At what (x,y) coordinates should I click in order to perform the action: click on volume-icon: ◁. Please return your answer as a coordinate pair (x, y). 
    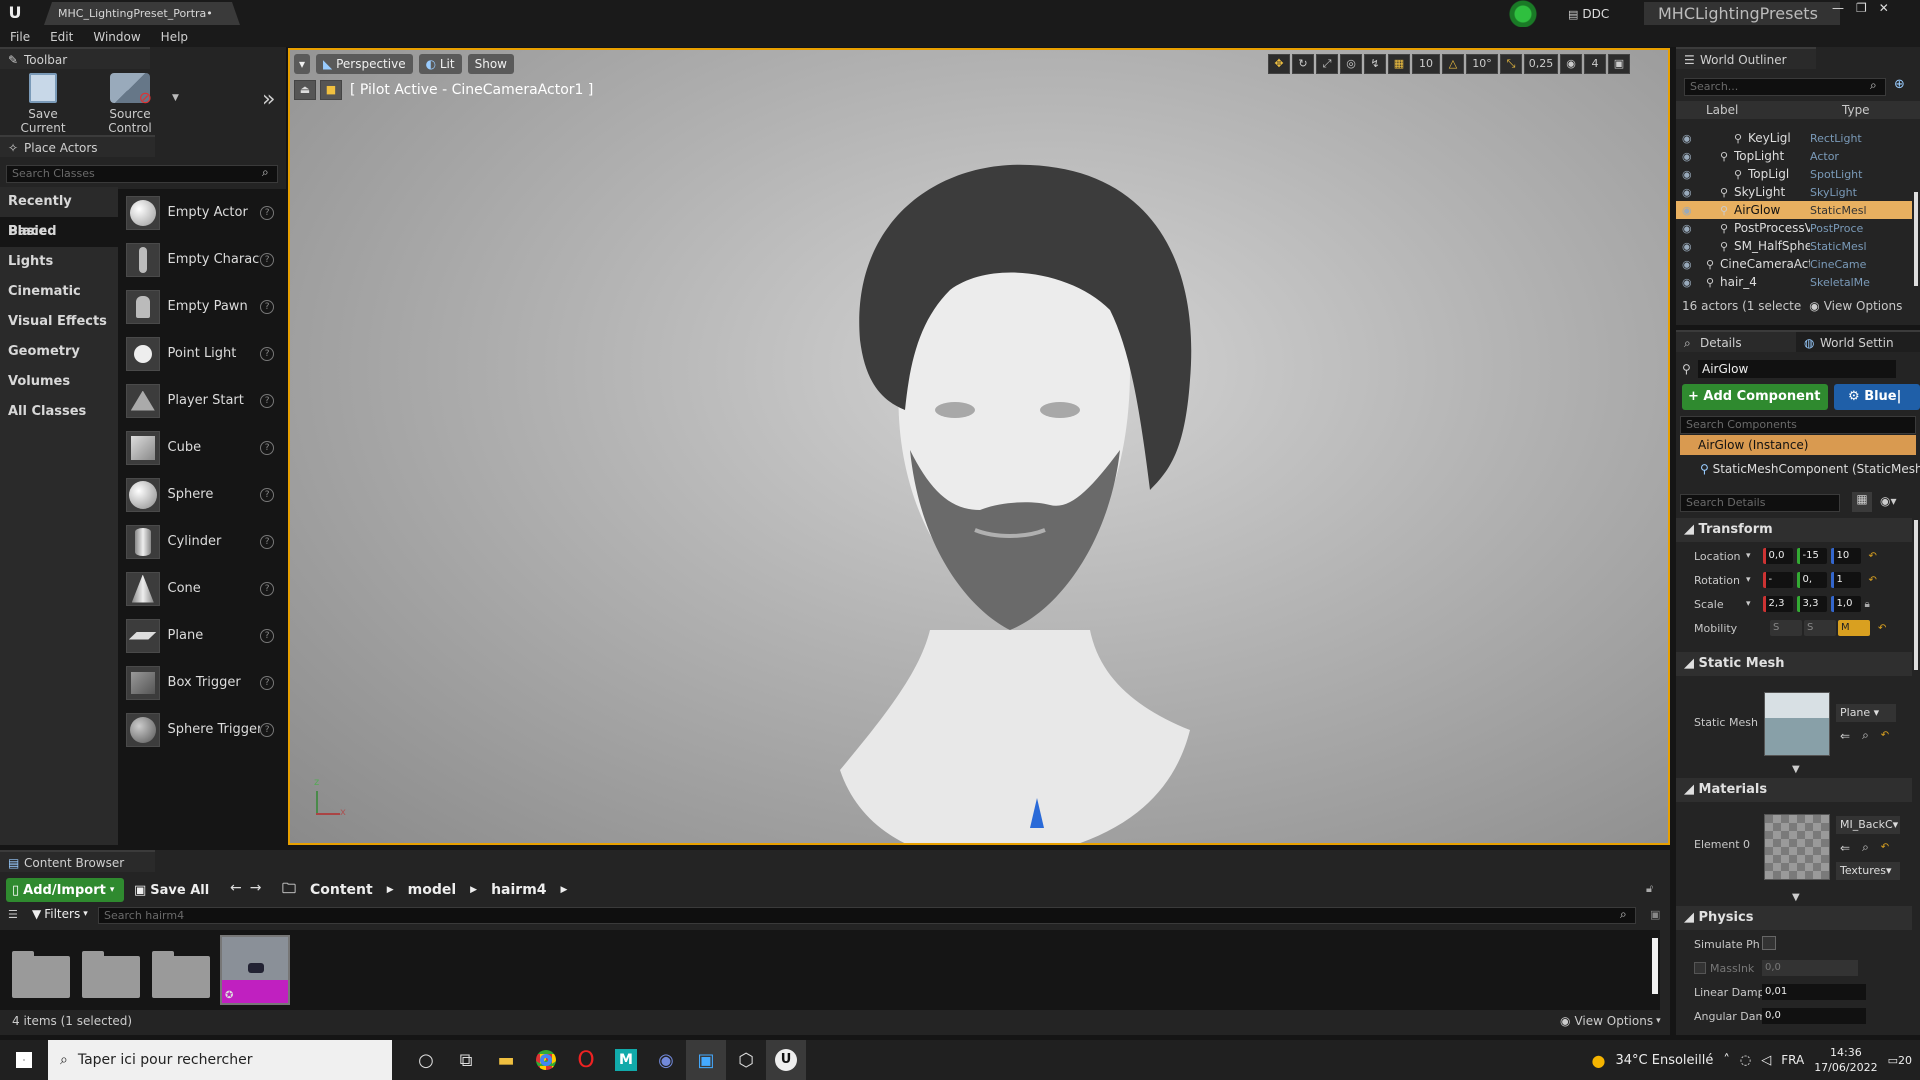
    Looking at the image, I should click on (1766, 1060).